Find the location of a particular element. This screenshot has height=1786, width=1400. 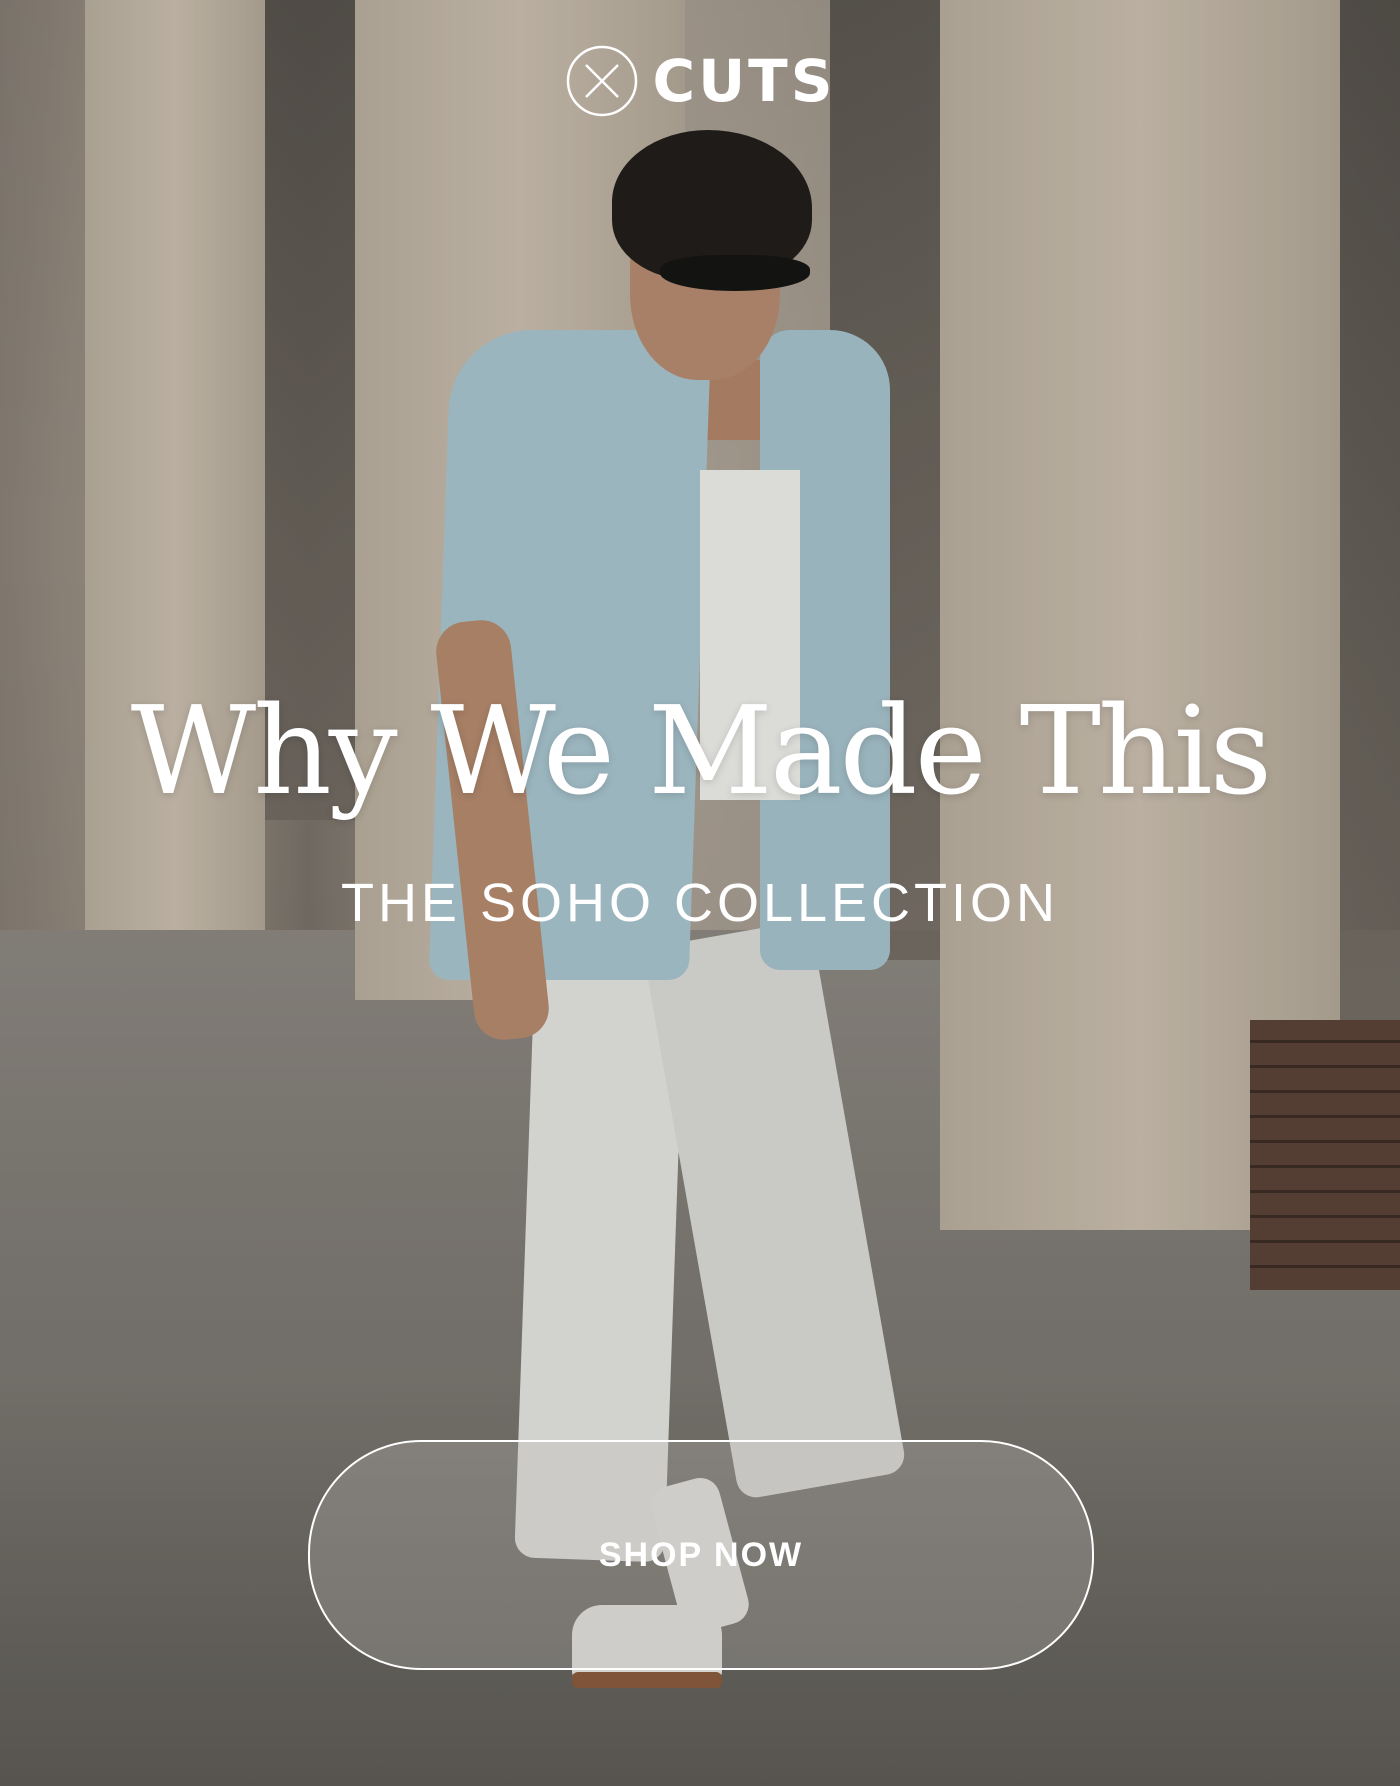

hero-subhead: THE SOHO COLLECTION is located at coordinates (700, 903).